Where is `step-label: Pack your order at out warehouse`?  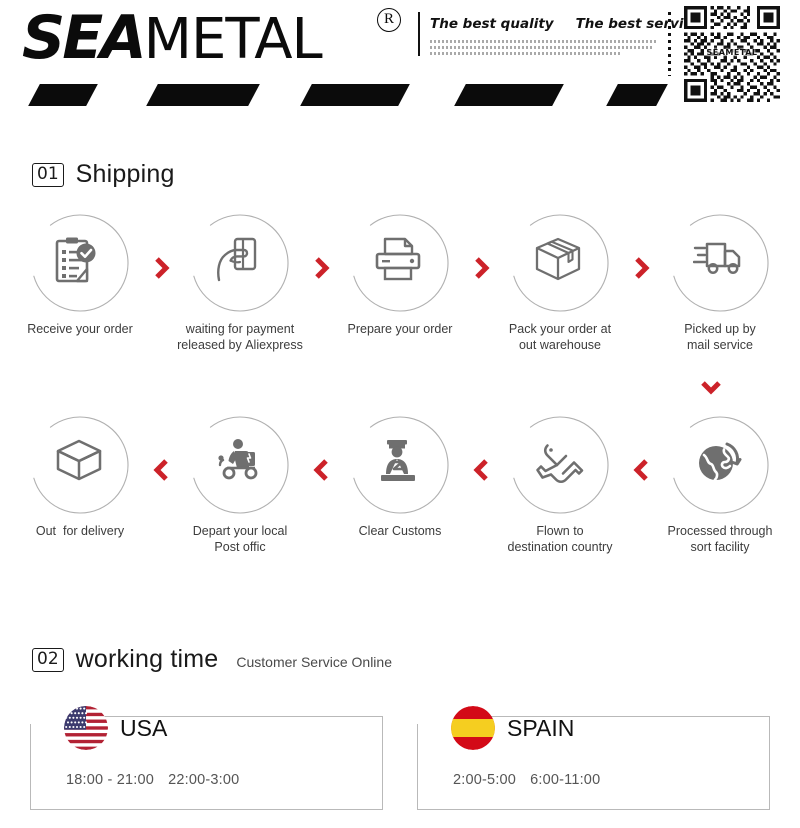
step-label: Pack your order at out warehouse is located at coordinates (560, 337).